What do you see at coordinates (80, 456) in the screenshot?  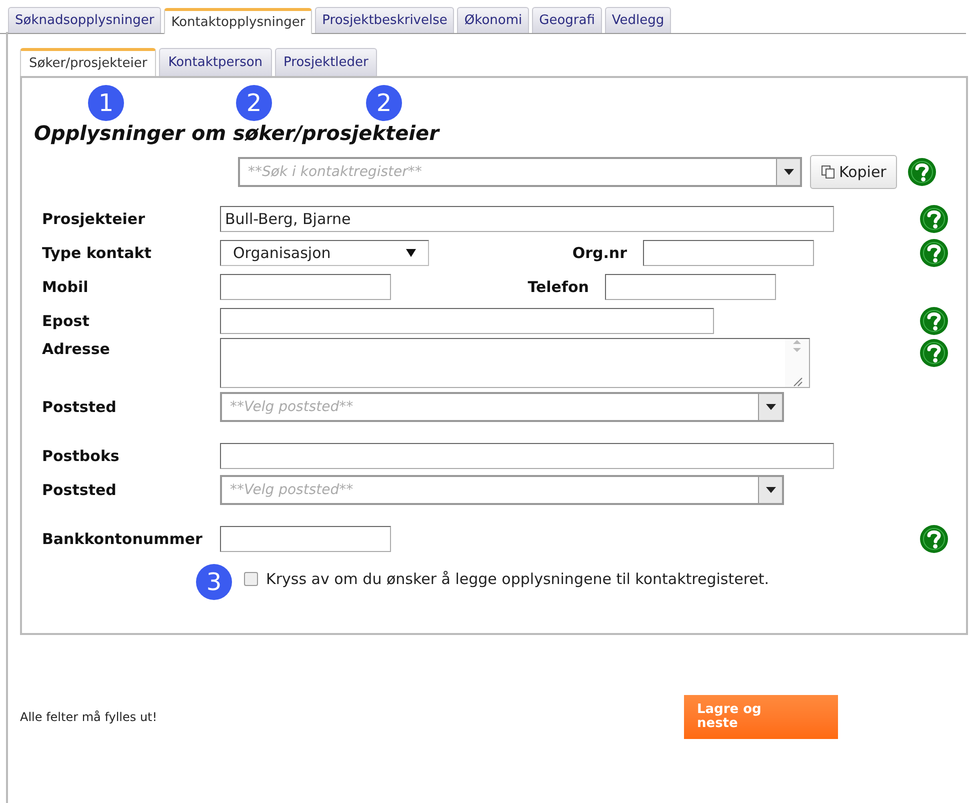 I see `field-label: Postboks` at bounding box center [80, 456].